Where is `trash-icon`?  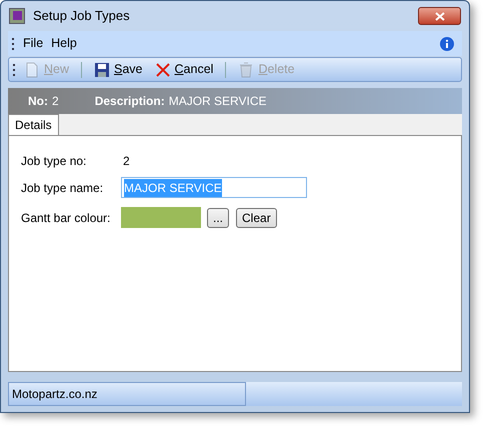
trash-icon is located at coordinates (246, 70).